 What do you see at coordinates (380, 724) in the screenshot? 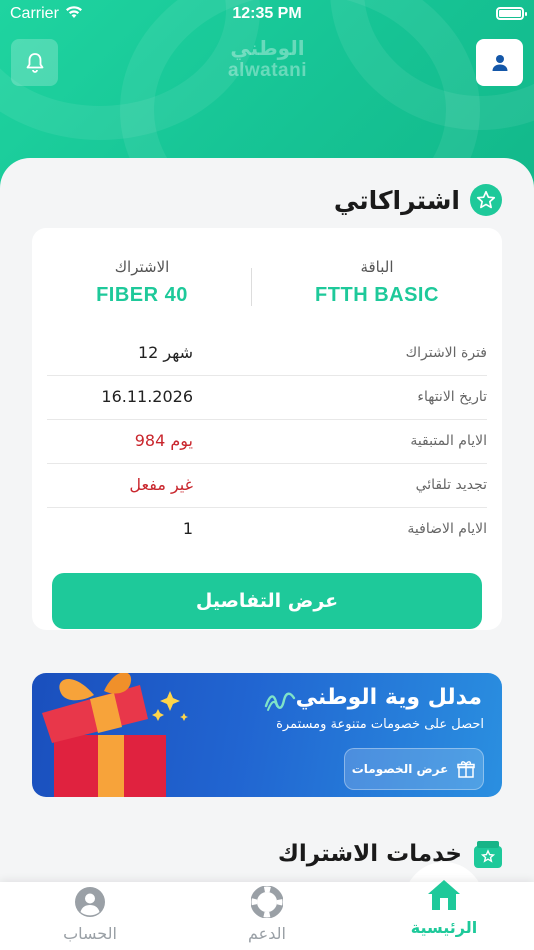
I see `banner-subtitle: احصل على خصومات متنوعة ومستمرة` at bounding box center [380, 724].